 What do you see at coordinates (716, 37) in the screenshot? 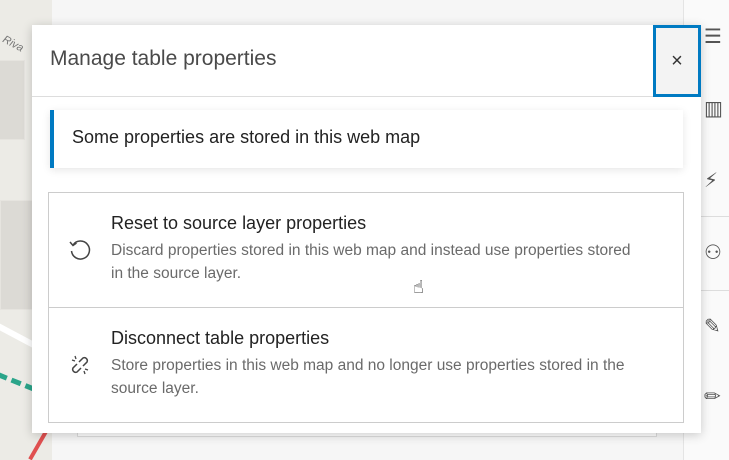
I see `list-icon: ☰` at bounding box center [716, 37].